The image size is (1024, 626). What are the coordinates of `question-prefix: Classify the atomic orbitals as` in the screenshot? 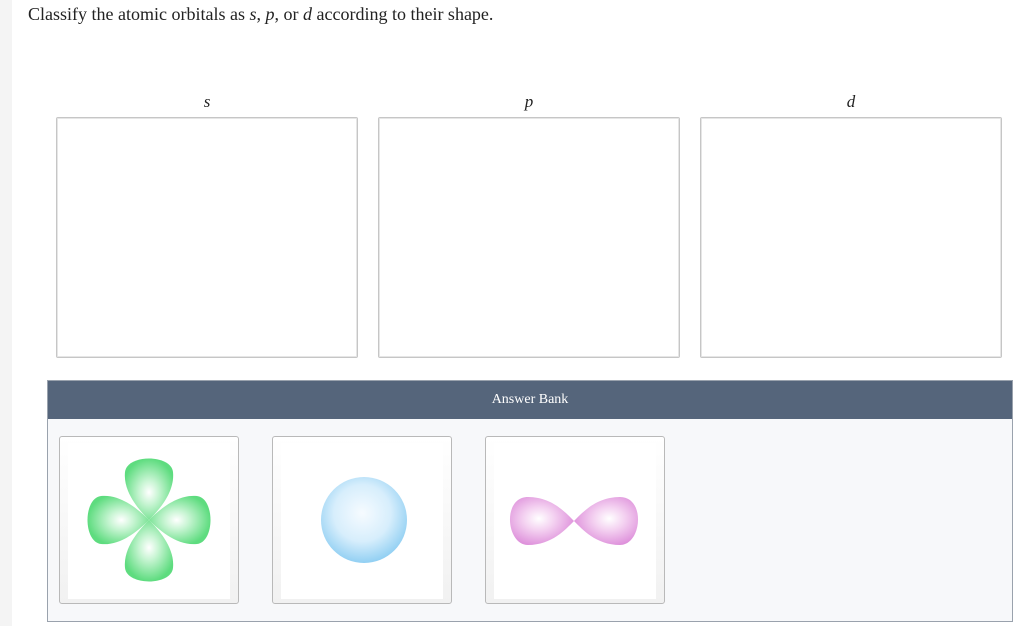 It's located at (136, 14).